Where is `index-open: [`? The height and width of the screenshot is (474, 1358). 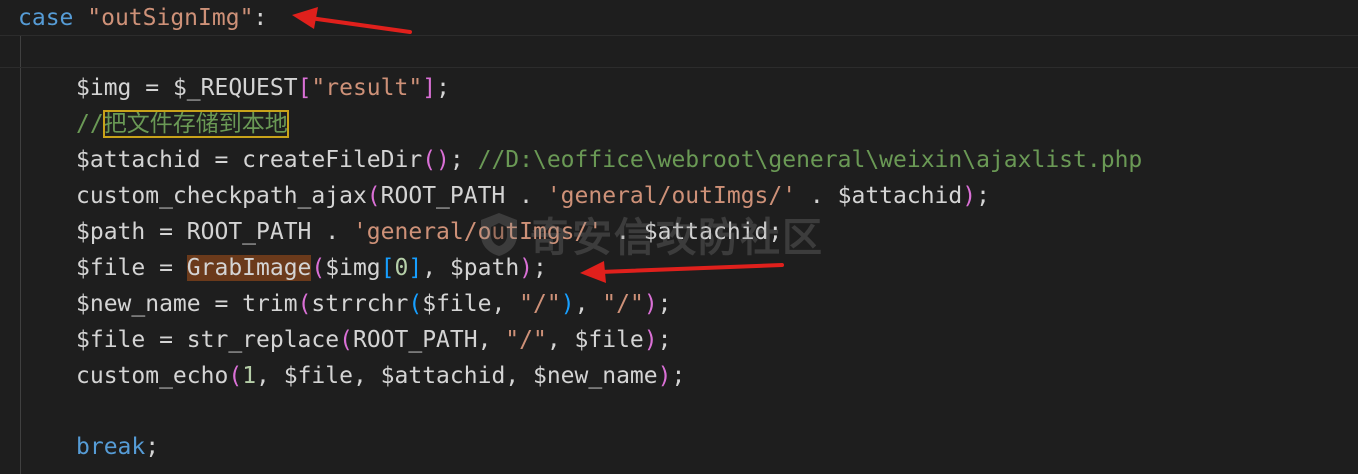 index-open: [ is located at coordinates (387, 268).